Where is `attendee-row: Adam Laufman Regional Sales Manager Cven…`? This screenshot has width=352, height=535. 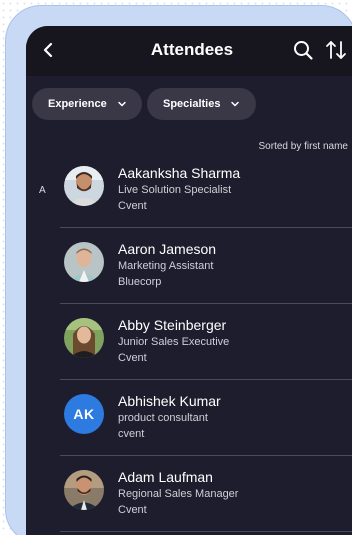 attendee-row: Adam Laufman Regional Sales Manager Cven… is located at coordinates (208, 491).